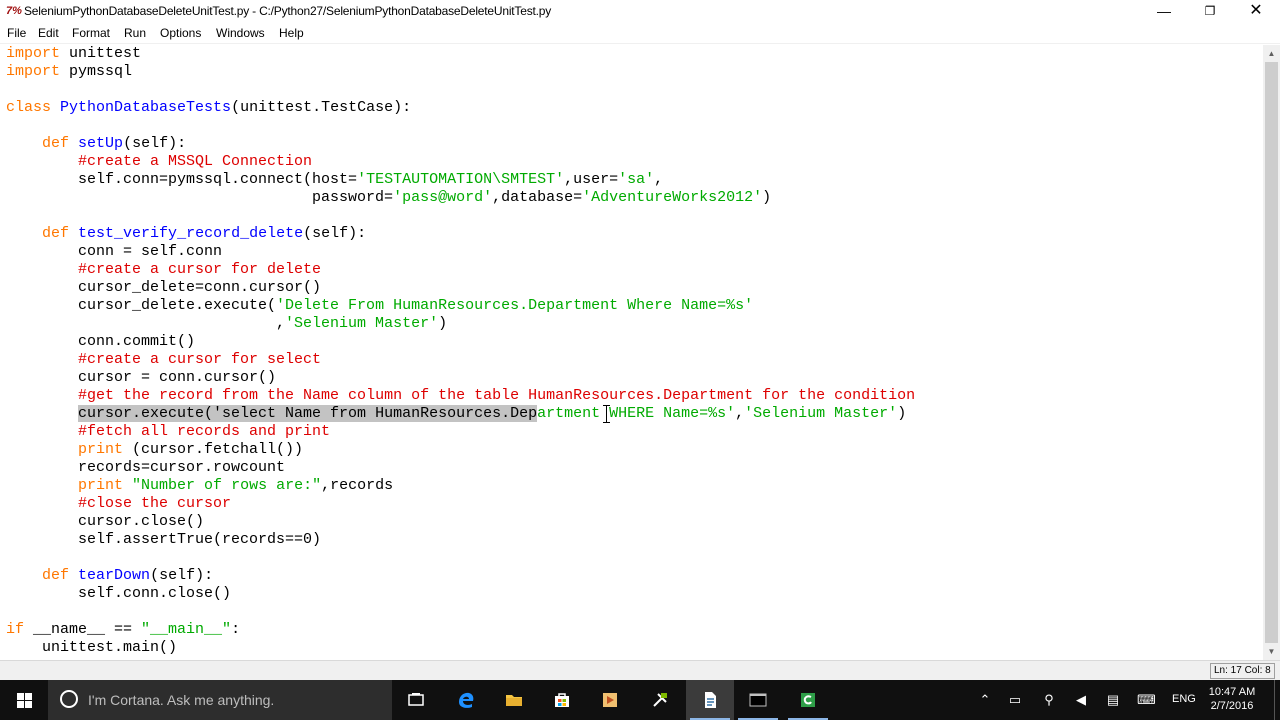 The width and height of the screenshot is (1280, 720). Describe the element at coordinates (14, 11) in the screenshot. I see `idle-app-icon: 7%` at that location.